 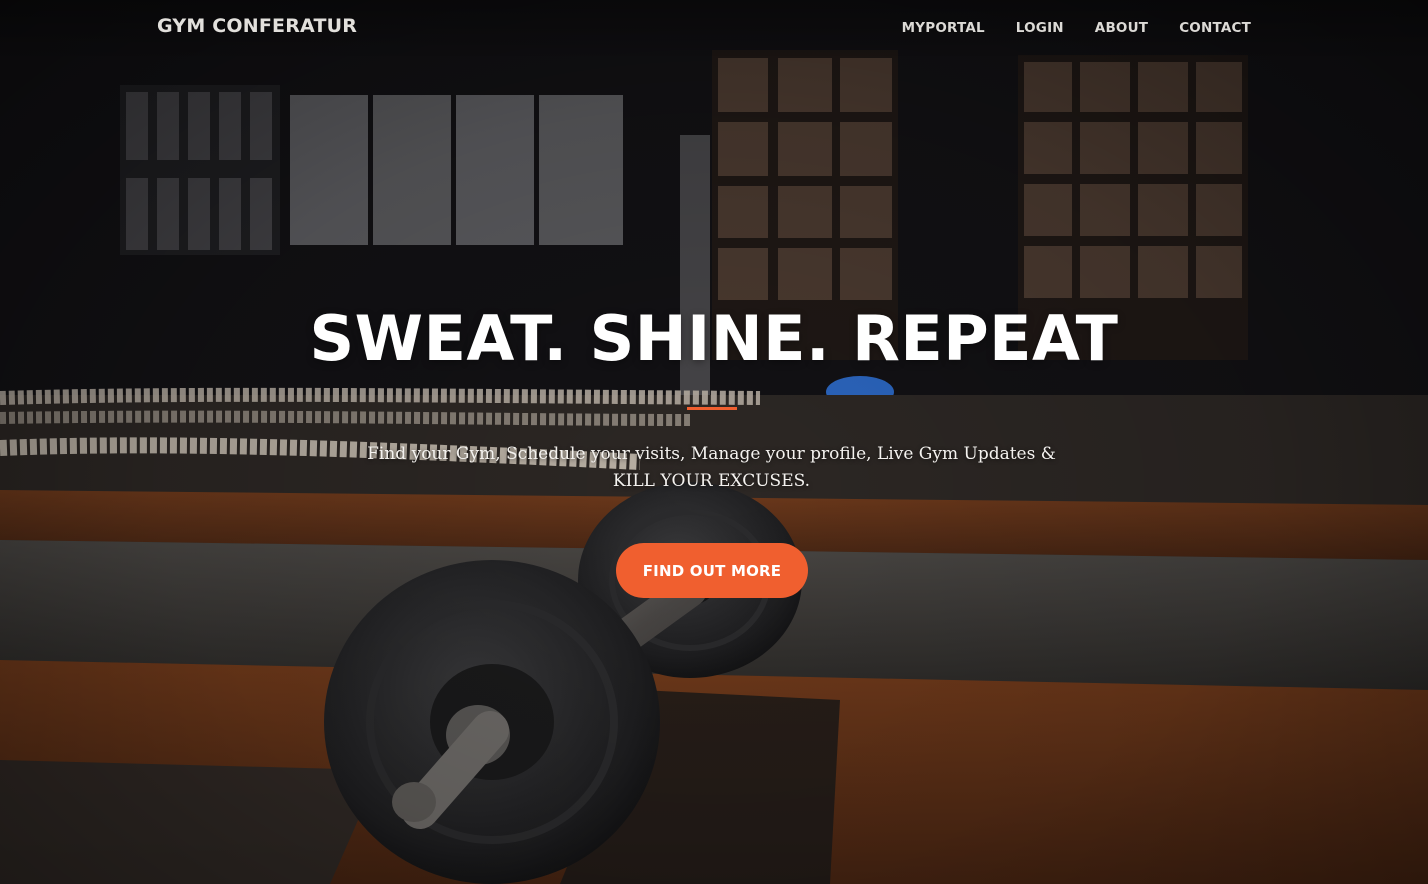 What do you see at coordinates (1215, 28) in the screenshot?
I see `nav-link-contact: CONTACT` at bounding box center [1215, 28].